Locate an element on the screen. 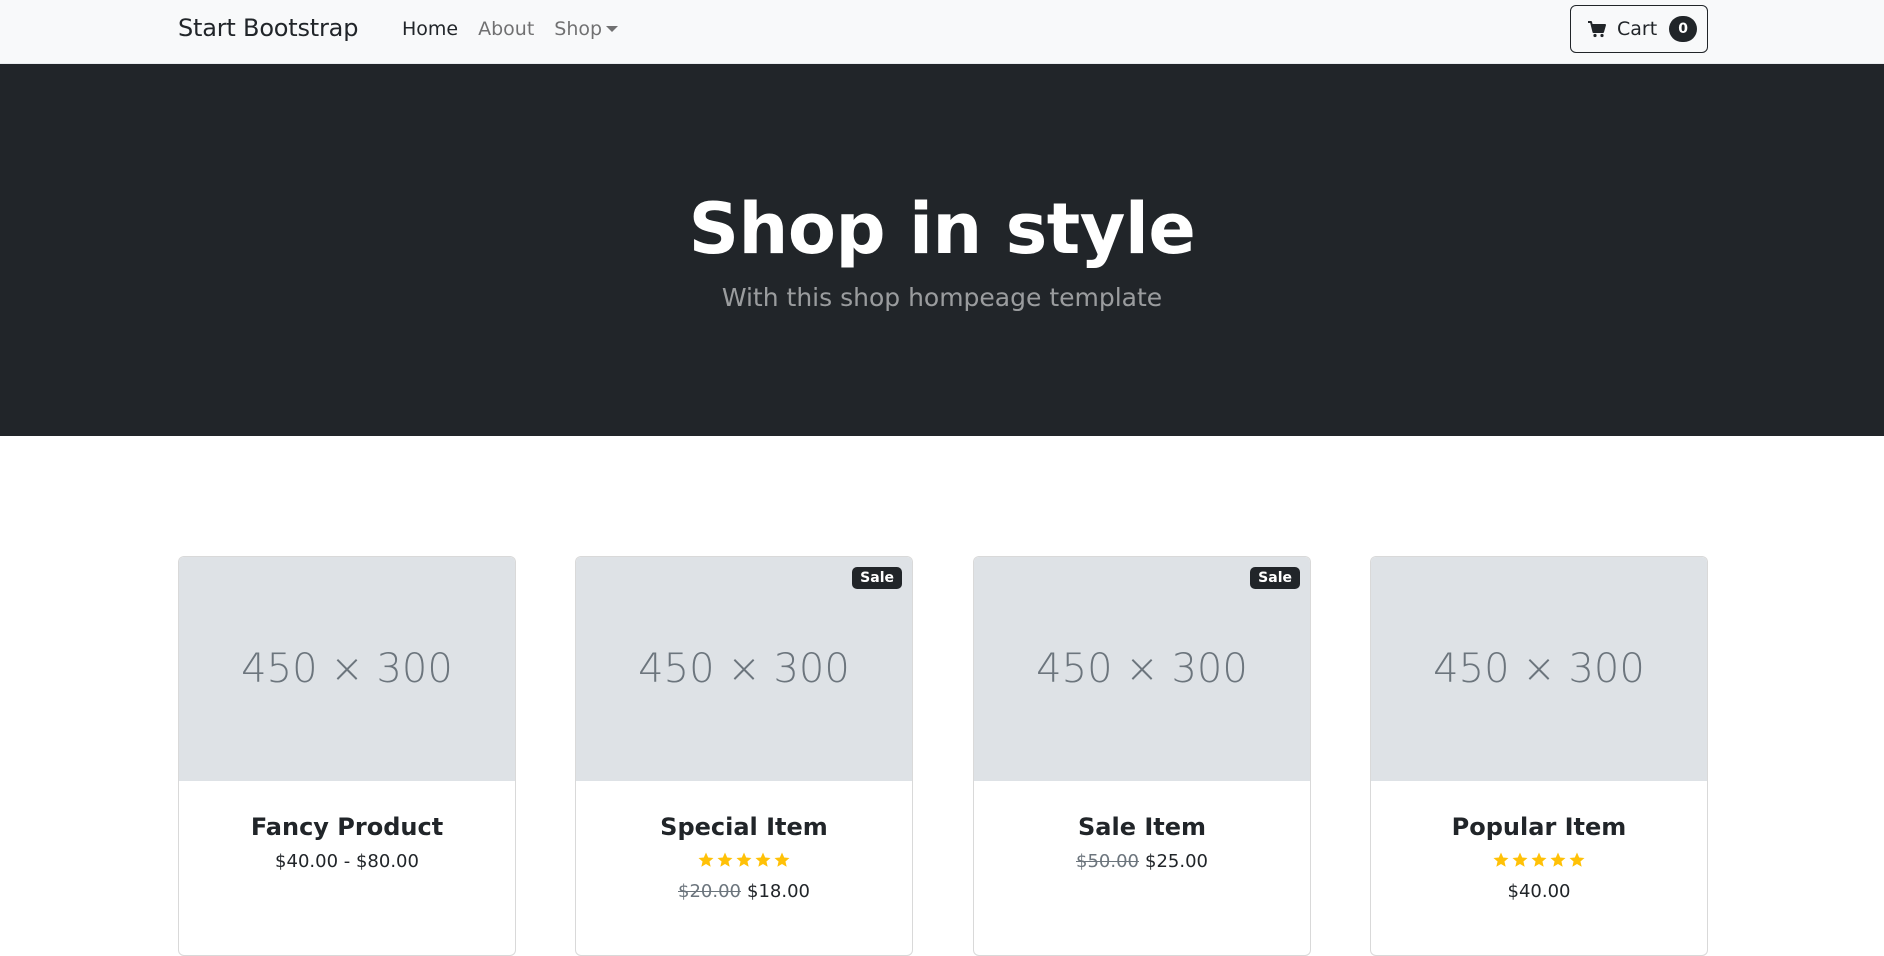  product-name: Popular Item is located at coordinates (1539, 827).